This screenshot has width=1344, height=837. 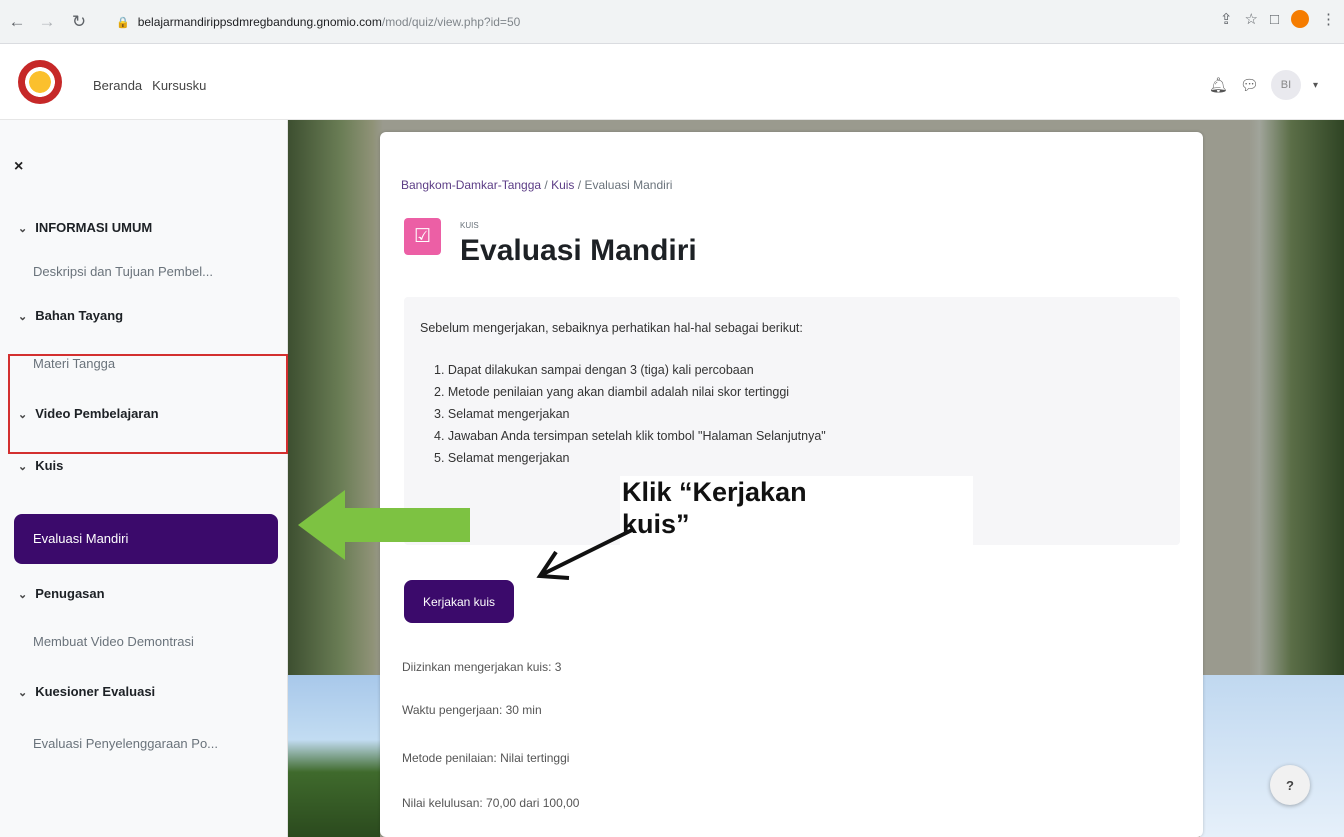 What do you see at coordinates (472, 710) in the screenshot?
I see `quiz-time-limit: Waktu pengerjaan: 30 min` at bounding box center [472, 710].